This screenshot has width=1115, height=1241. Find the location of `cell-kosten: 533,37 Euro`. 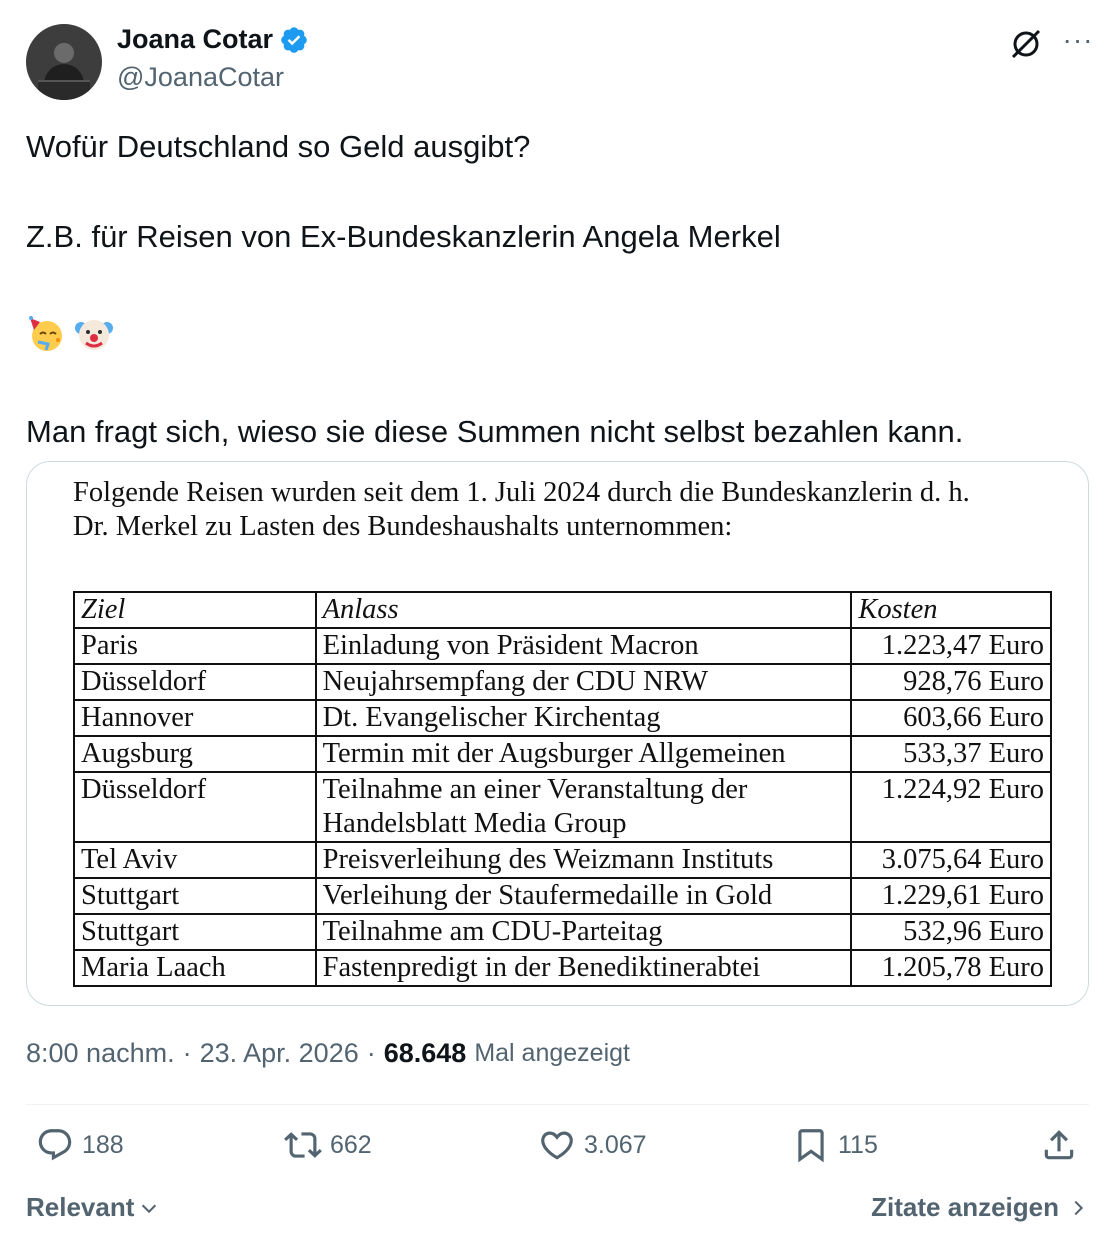

cell-kosten: 533,37 Euro is located at coordinates (951, 754).